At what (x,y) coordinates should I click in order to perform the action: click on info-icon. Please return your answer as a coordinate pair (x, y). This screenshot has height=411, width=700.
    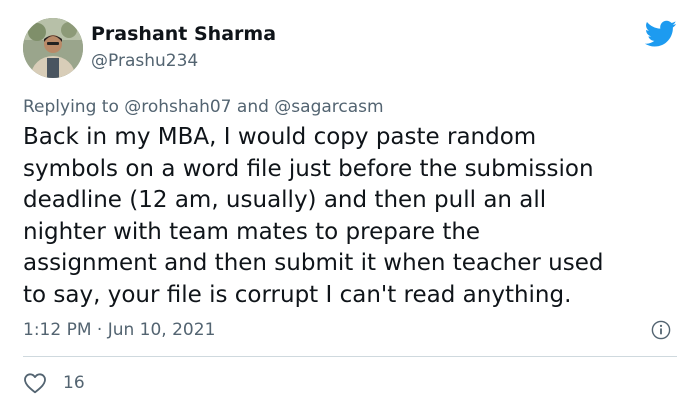
    Looking at the image, I should click on (661, 330).